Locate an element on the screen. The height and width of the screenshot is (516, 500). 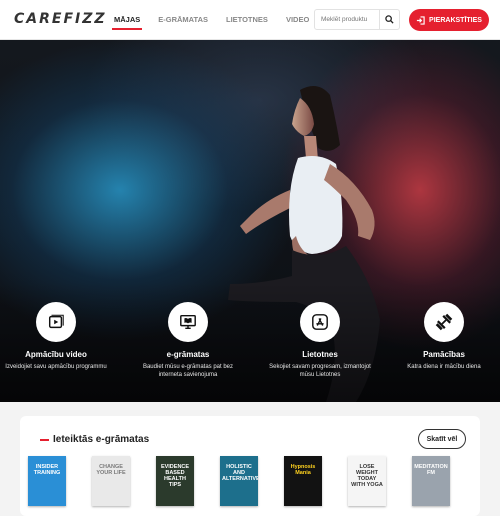
feature-title: e-grāmatas is located at coordinates (188, 354).